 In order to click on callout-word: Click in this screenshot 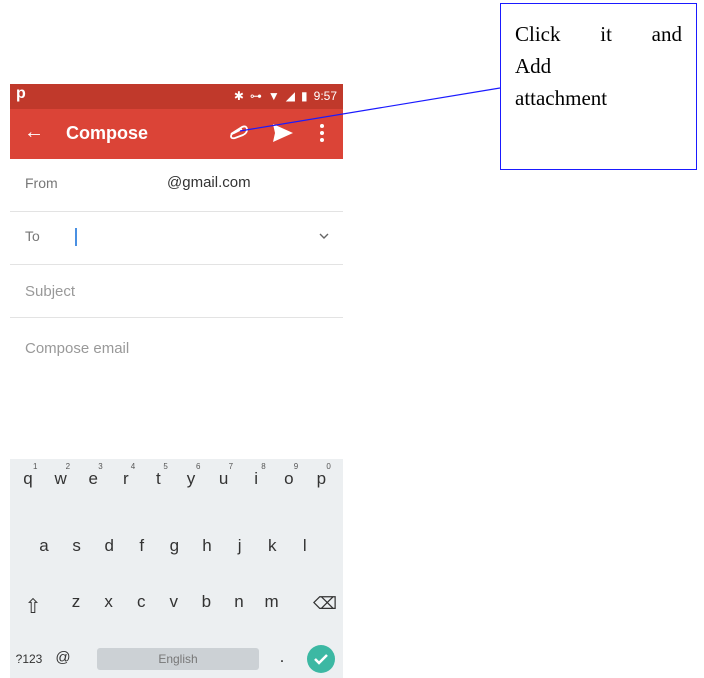, I will do `click(538, 34)`.